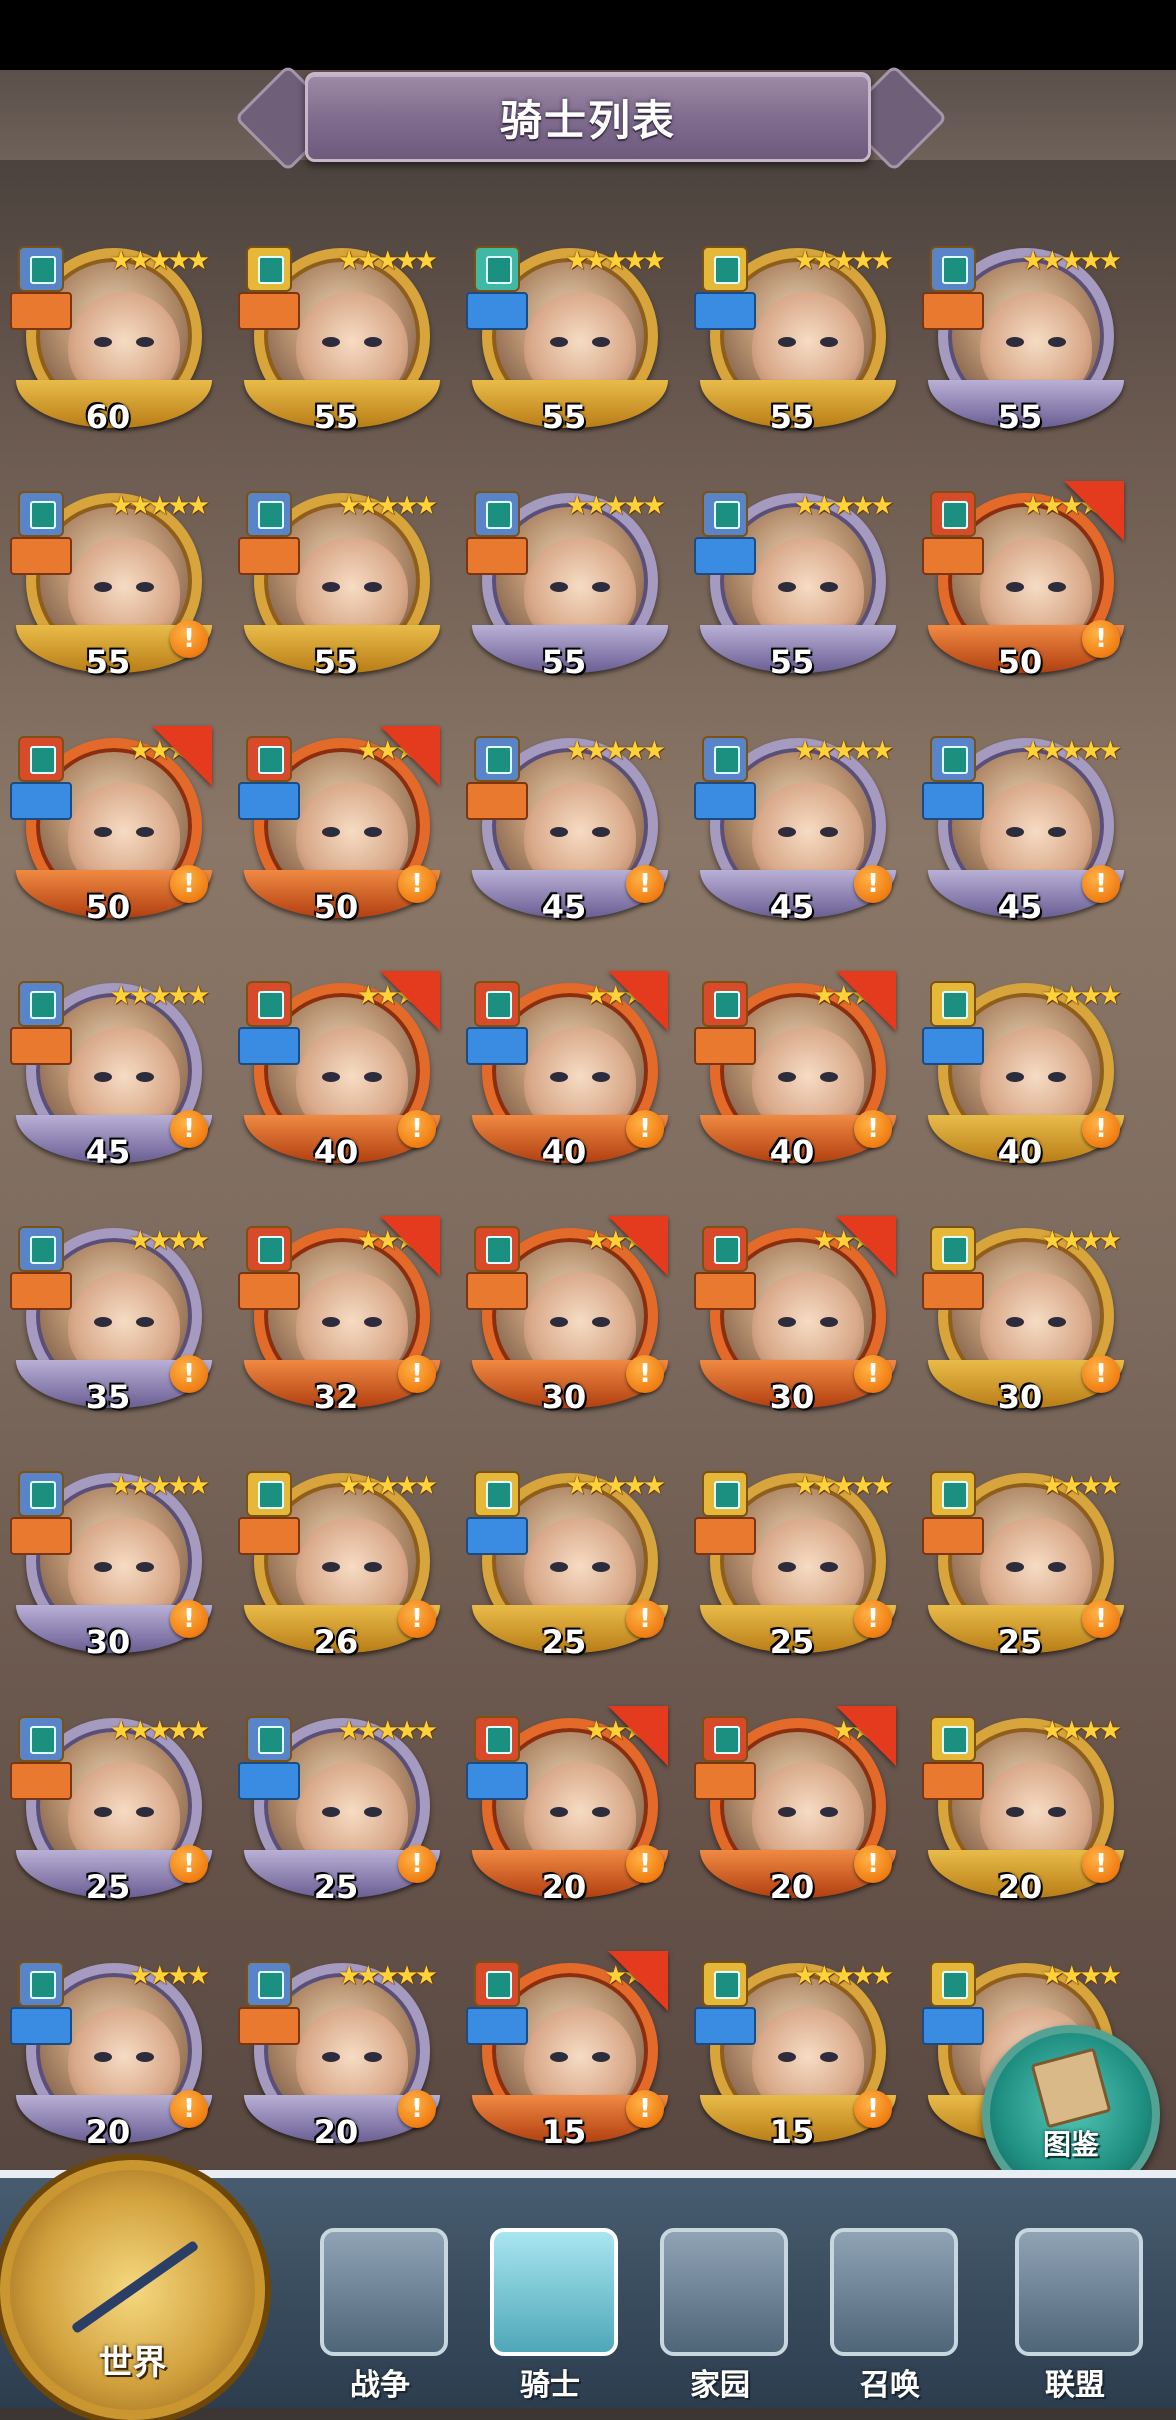 The image size is (1176, 2420). Describe the element at coordinates (567, 2050) in the screenshot. I see `knight-card: 15 ★★★!` at that location.